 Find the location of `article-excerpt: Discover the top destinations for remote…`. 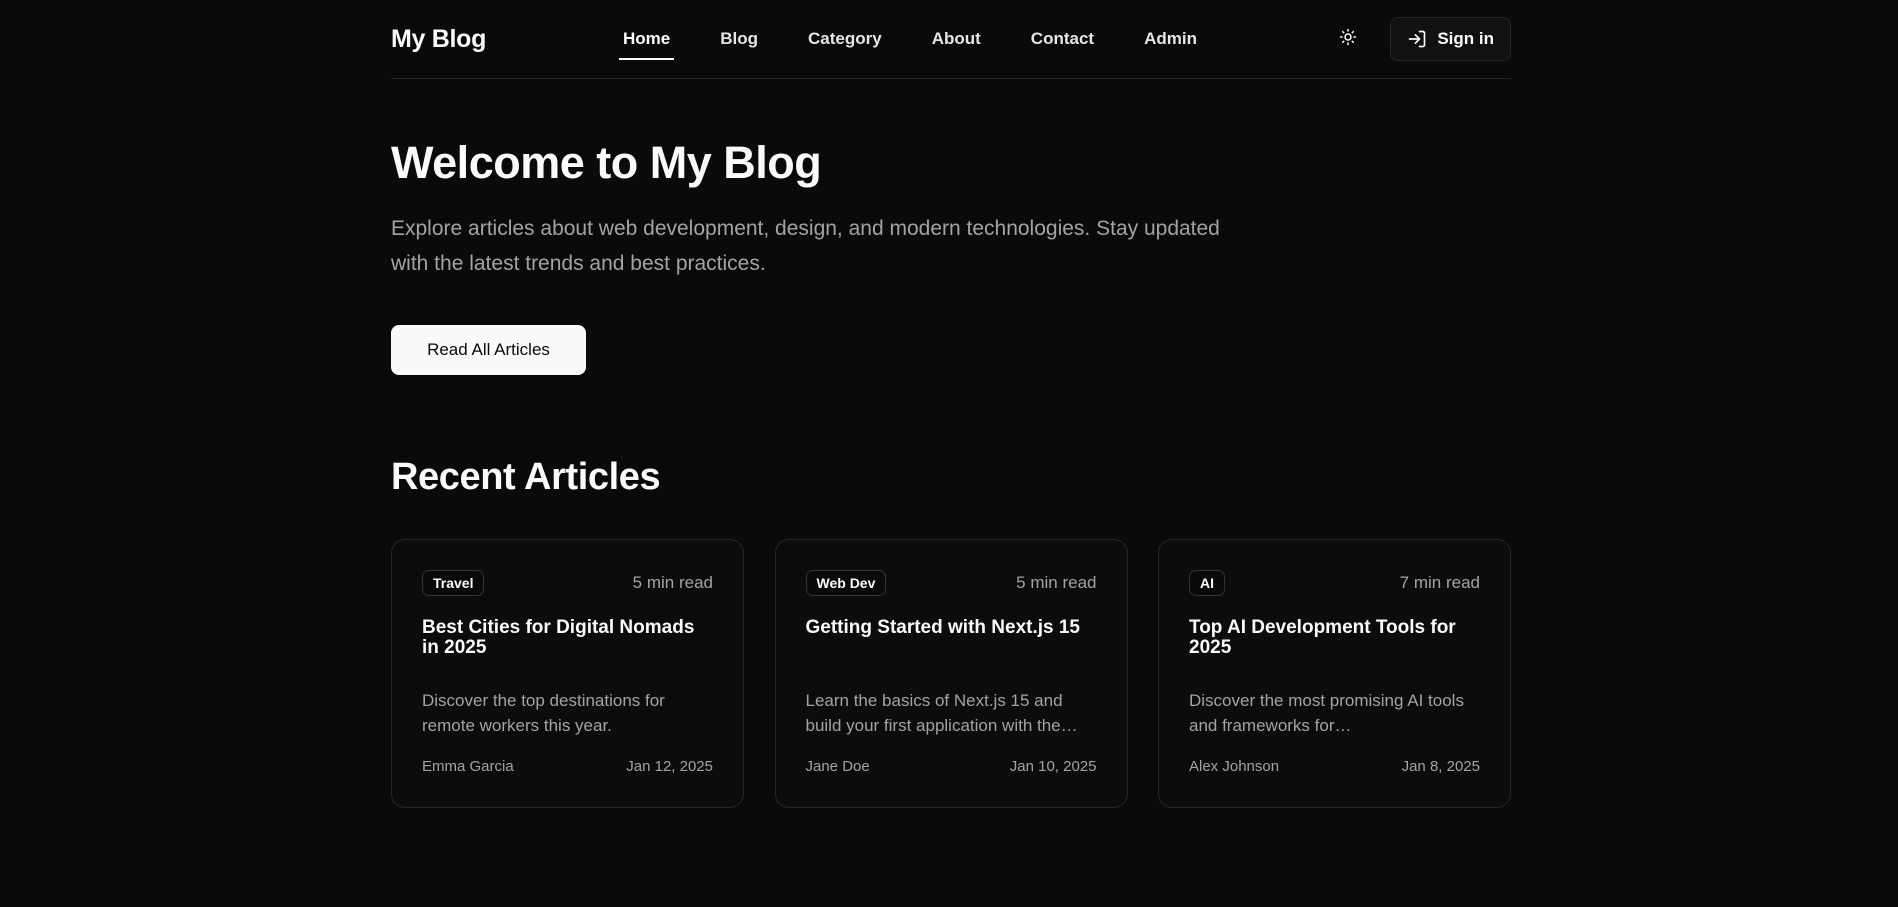

article-excerpt: Discover the top destinations for remote… is located at coordinates (543, 712).